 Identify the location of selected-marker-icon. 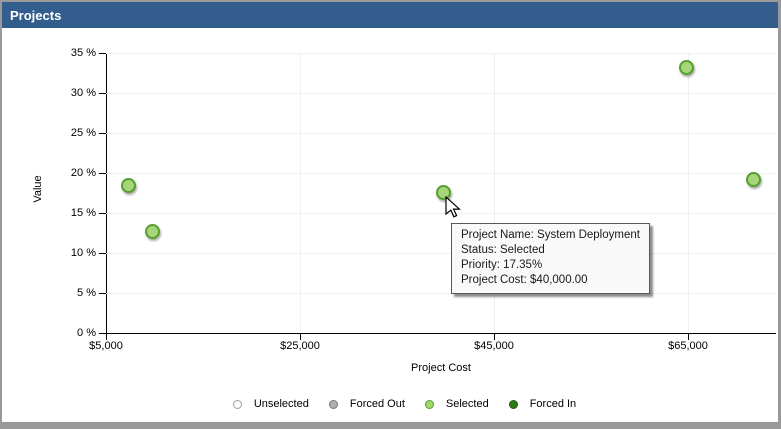
(429, 404).